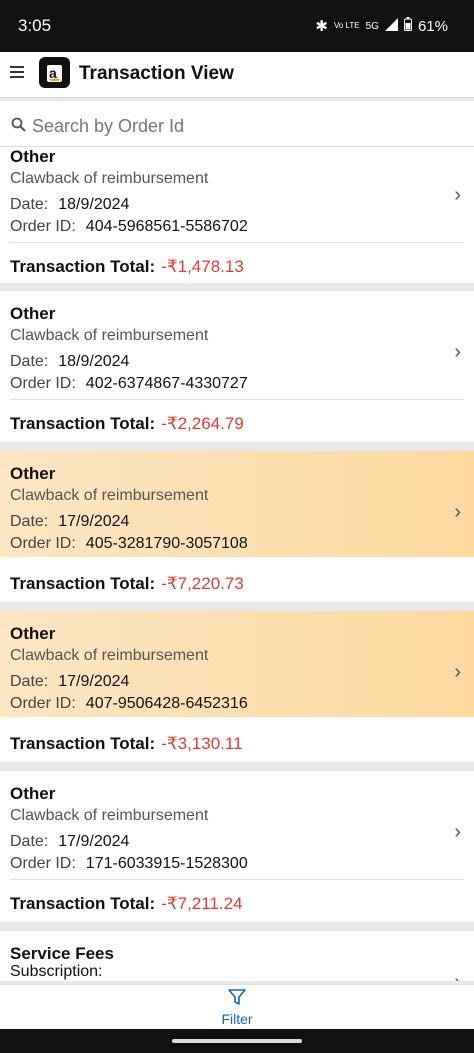 The height and width of the screenshot is (1053, 474). What do you see at coordinates (35, 25) in the screenshot?
I see `status-time: 3:05` at bounding box center [35, 25].